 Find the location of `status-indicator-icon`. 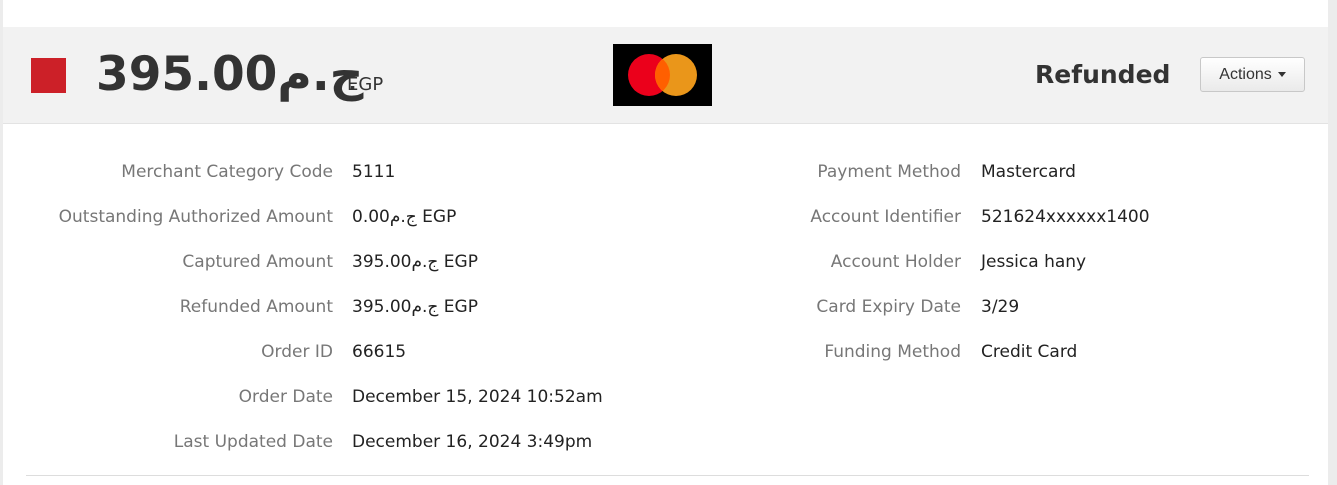

status-indicator-icon is located at coordinates (48, 75).